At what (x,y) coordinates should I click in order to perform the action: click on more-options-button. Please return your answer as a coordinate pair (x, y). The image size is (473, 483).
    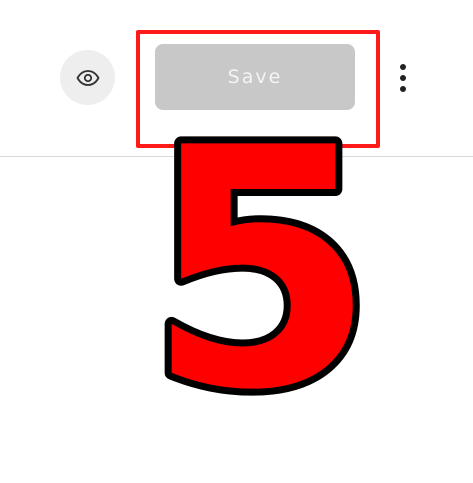
    Looking at the image, I should click on (403, 78).